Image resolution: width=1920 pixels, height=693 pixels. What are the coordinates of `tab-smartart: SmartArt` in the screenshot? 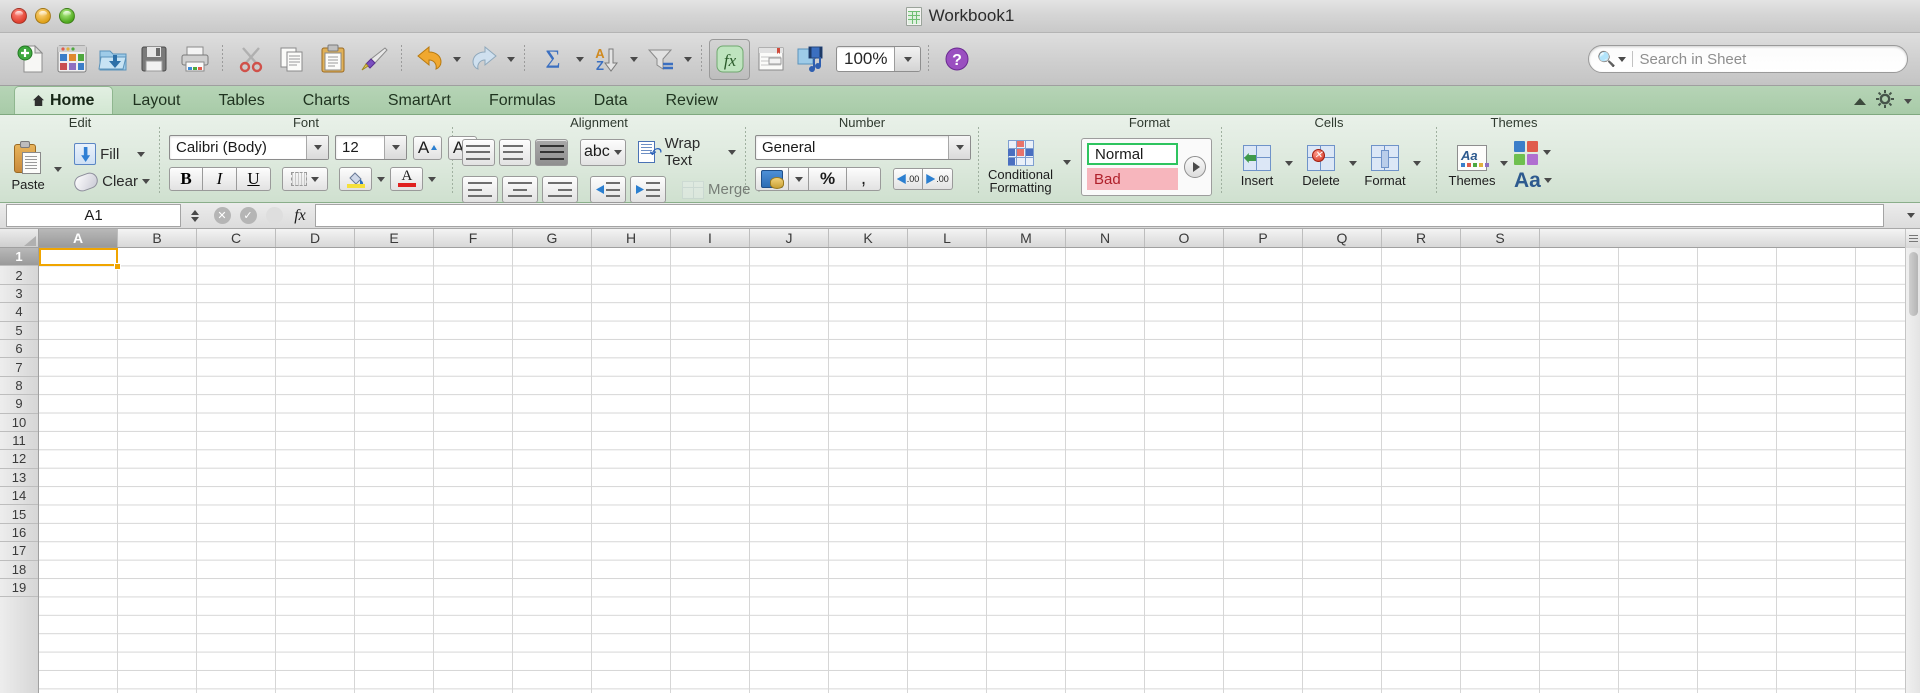 It's located at (419, 100).